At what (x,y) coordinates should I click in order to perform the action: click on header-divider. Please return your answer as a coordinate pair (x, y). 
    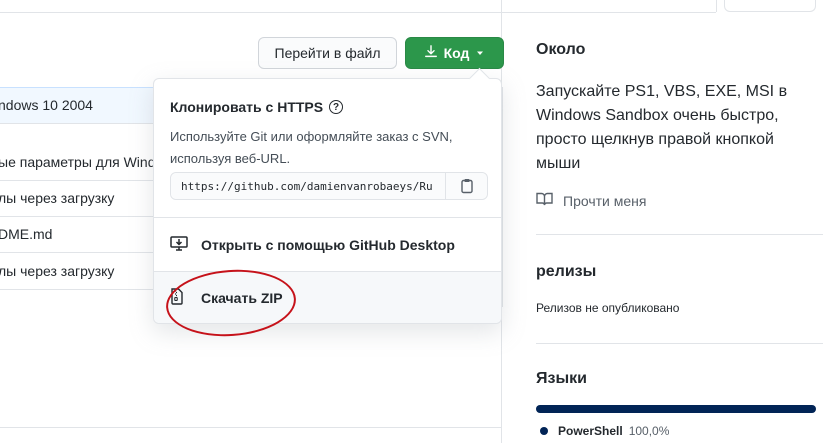
    Looking at the image, I should click on (358, 12).